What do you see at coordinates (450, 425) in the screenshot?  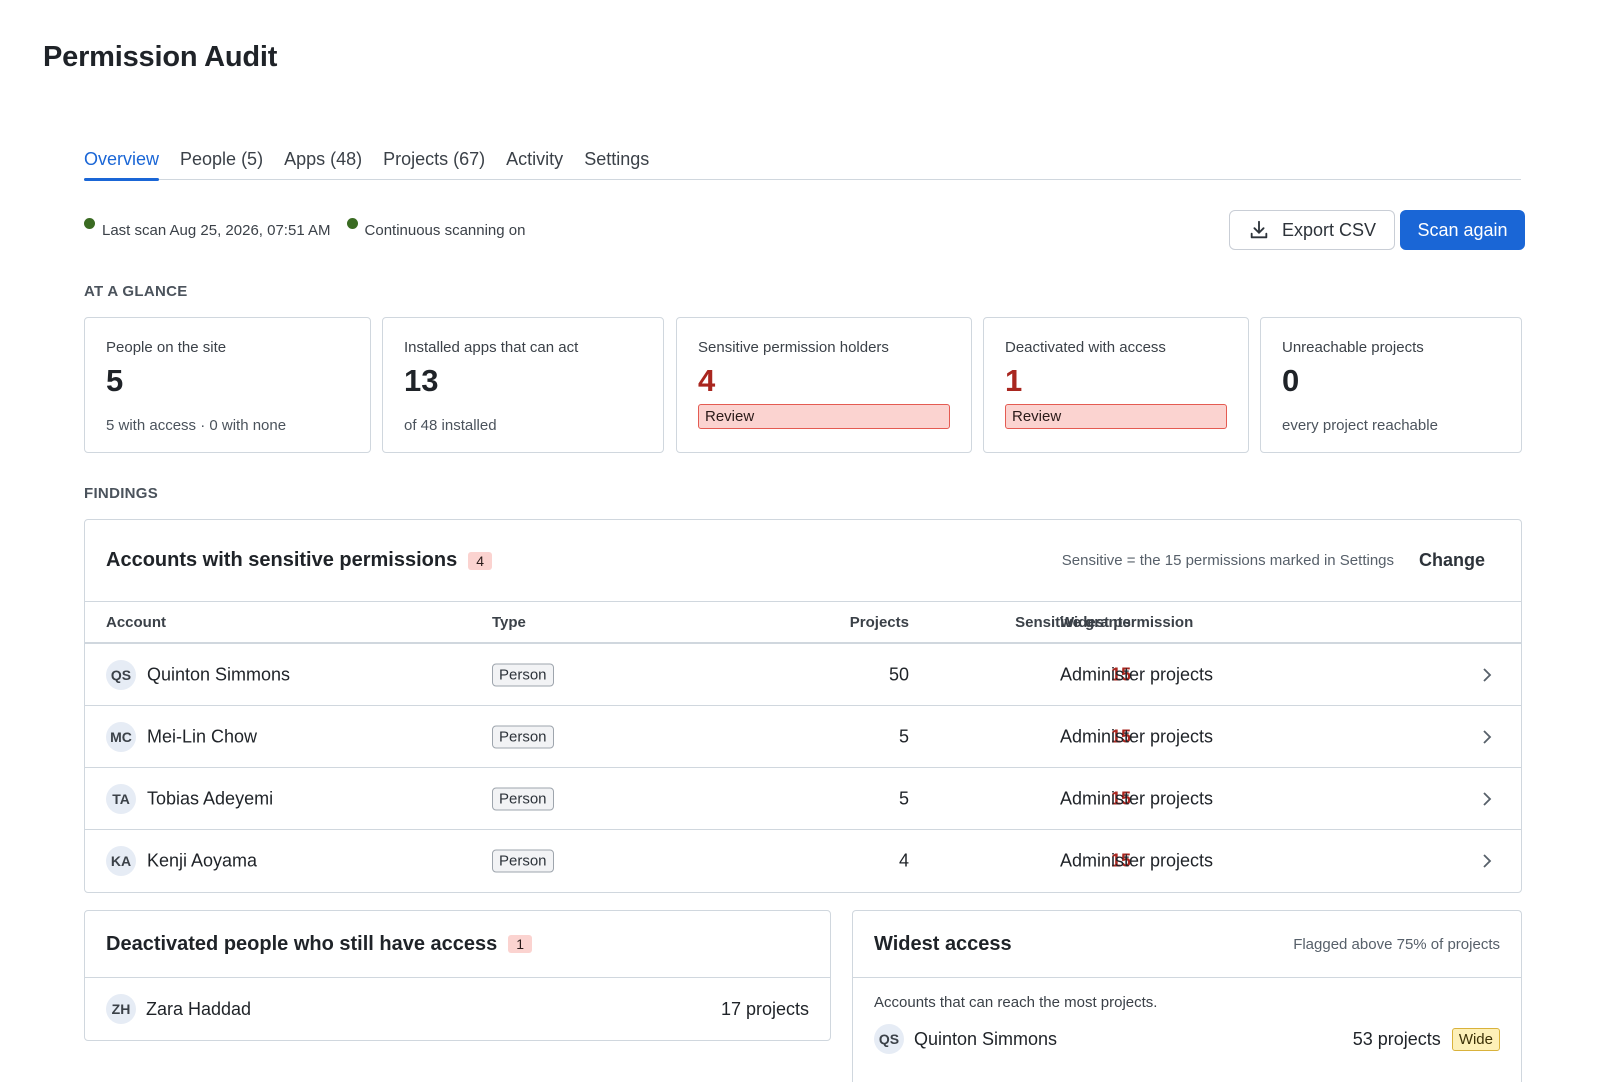 I see `stat-subtext: of 48 installed` at bounding box center [450, 425].